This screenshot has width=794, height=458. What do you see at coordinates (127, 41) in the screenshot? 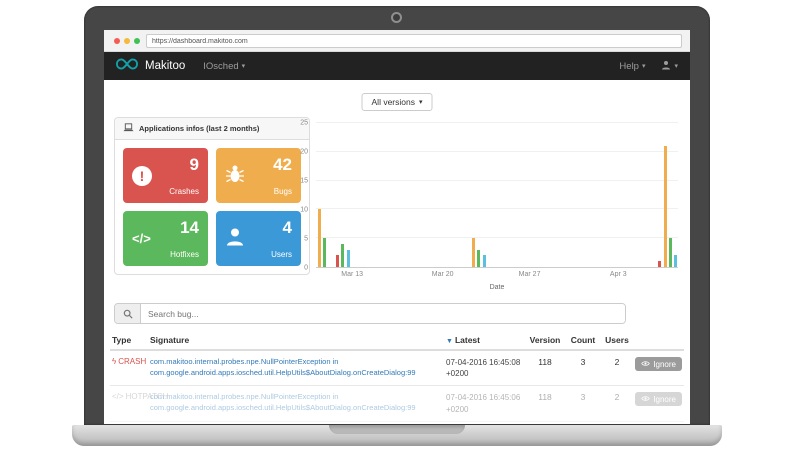
I see `window-minimize-button` at bounding box center [127, 41].